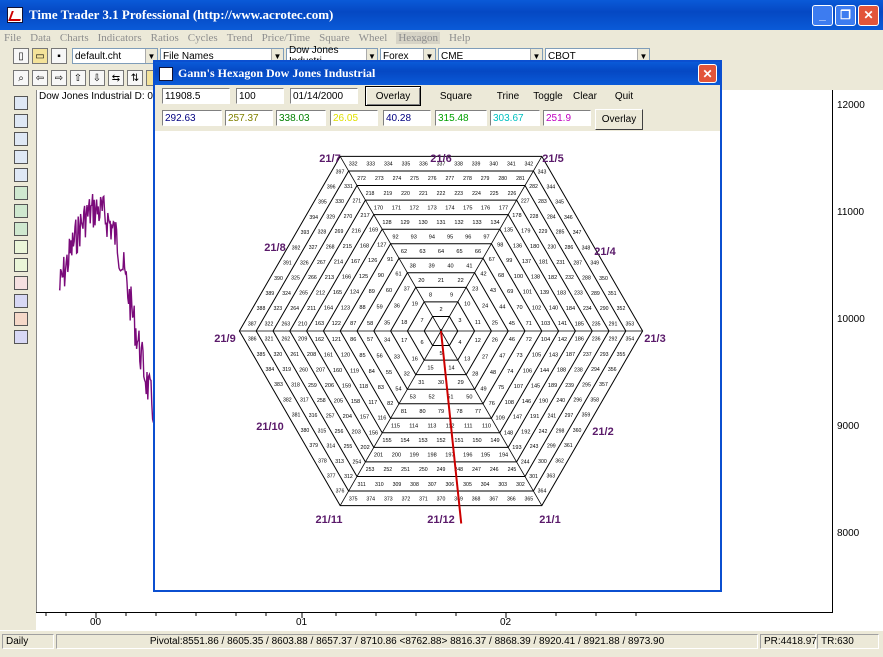 Image resolution: width=883 pixels, height=657 pixels. Describe the element at coordinates (329, 386) in the screenshot. I see `hexagon-cell-number: 206` at that location.